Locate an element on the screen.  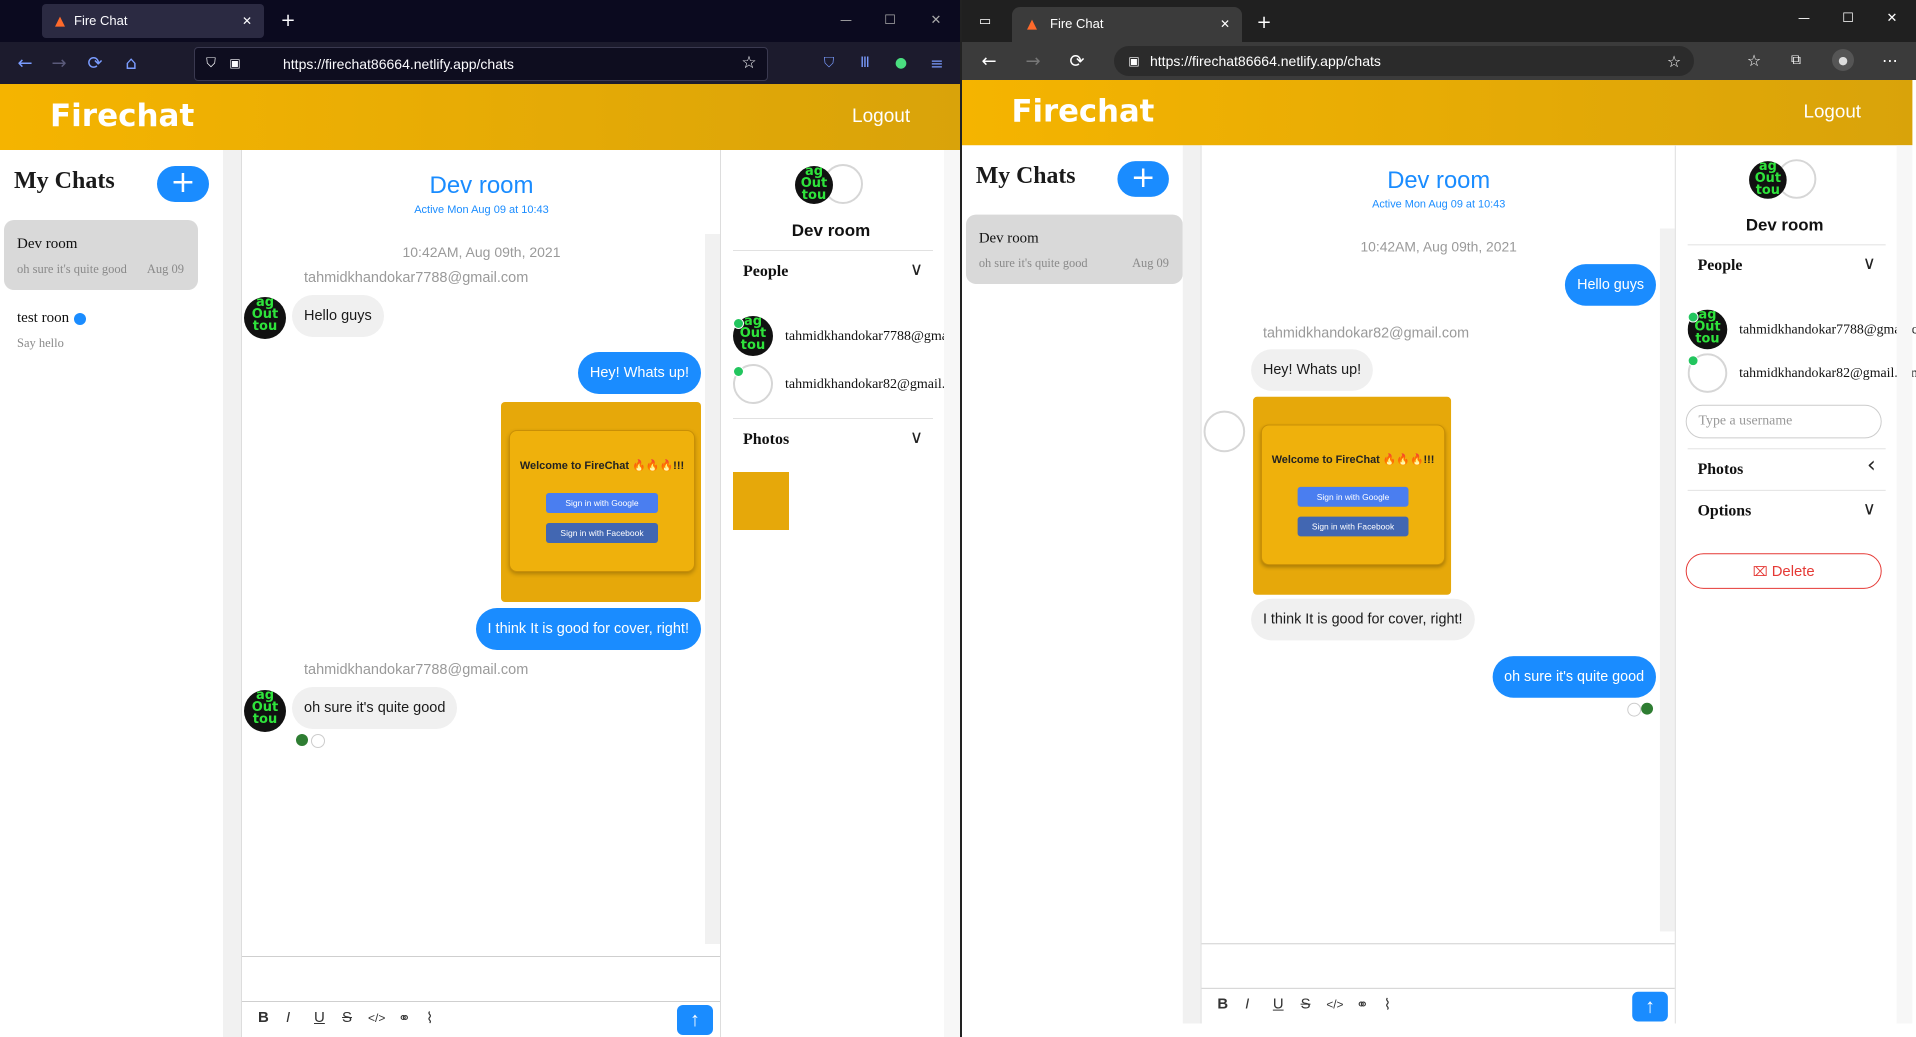
delete-room-button: ⌧ Delete is located at coordinates (1783, 571).